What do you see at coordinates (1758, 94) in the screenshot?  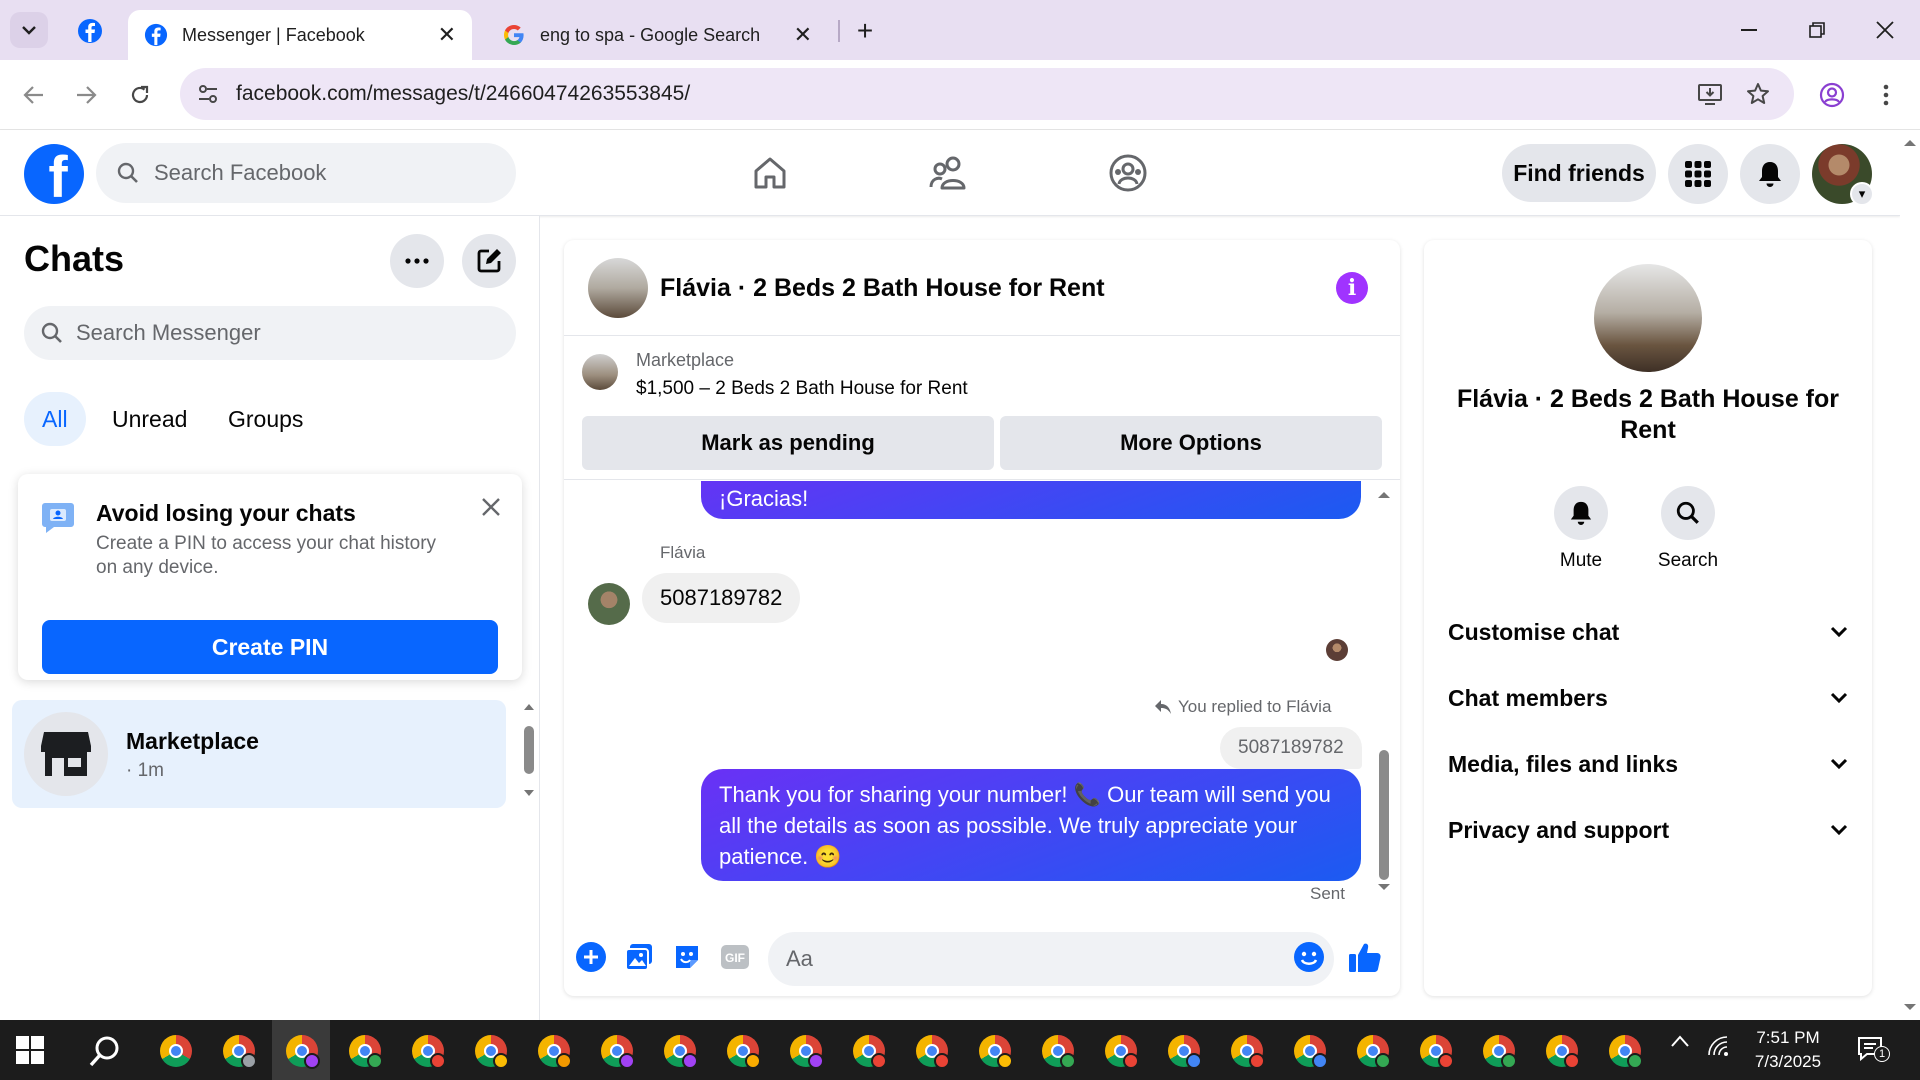 I see `bookmark-star-icon` at bounding box center [1758, 94].